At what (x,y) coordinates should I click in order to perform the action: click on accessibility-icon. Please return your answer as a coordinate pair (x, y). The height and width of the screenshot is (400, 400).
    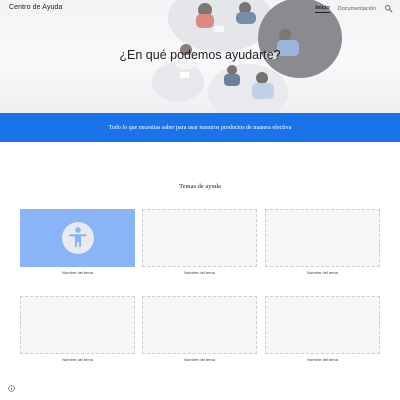
    Looking at the image, I should click on (77, 238).